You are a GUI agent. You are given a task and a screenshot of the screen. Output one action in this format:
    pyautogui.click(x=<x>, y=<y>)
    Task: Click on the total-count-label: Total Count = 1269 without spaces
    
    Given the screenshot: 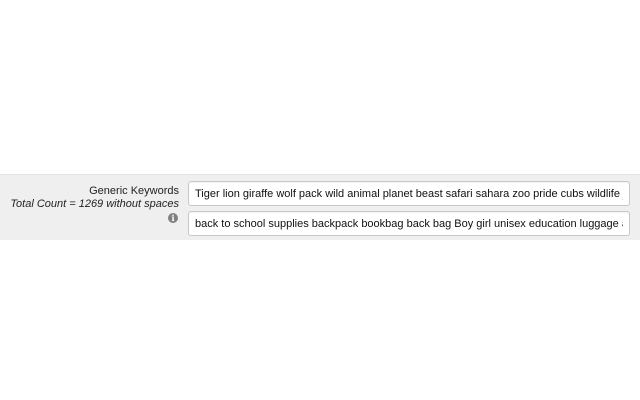 What is the action you would take?
    pyautogui.click(x=94, y=204)
    